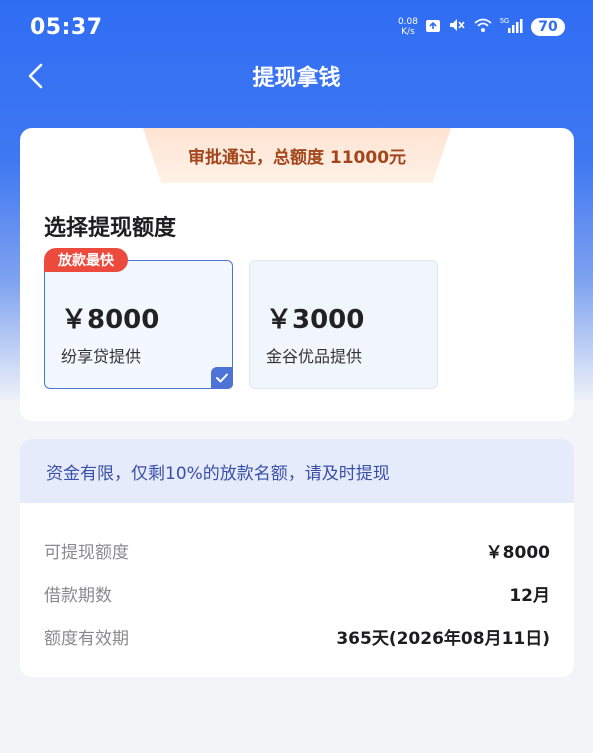  I want to click on amount-option-8000: ￥8000 纷享贷提供, so click(138, 324).